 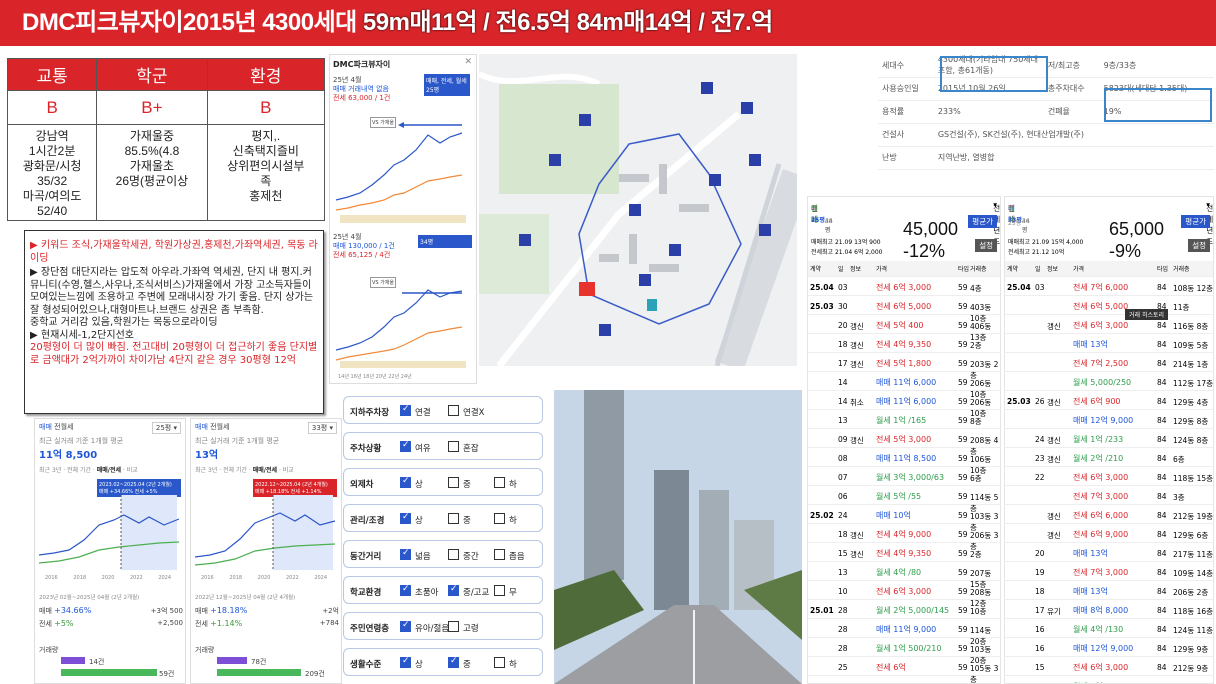 What do you see at coordinates (904, 653) in the screenshot?
I see `table-row: 28 월세 1억 500/210 59 103동 20층` at bounding box center [904, 653].